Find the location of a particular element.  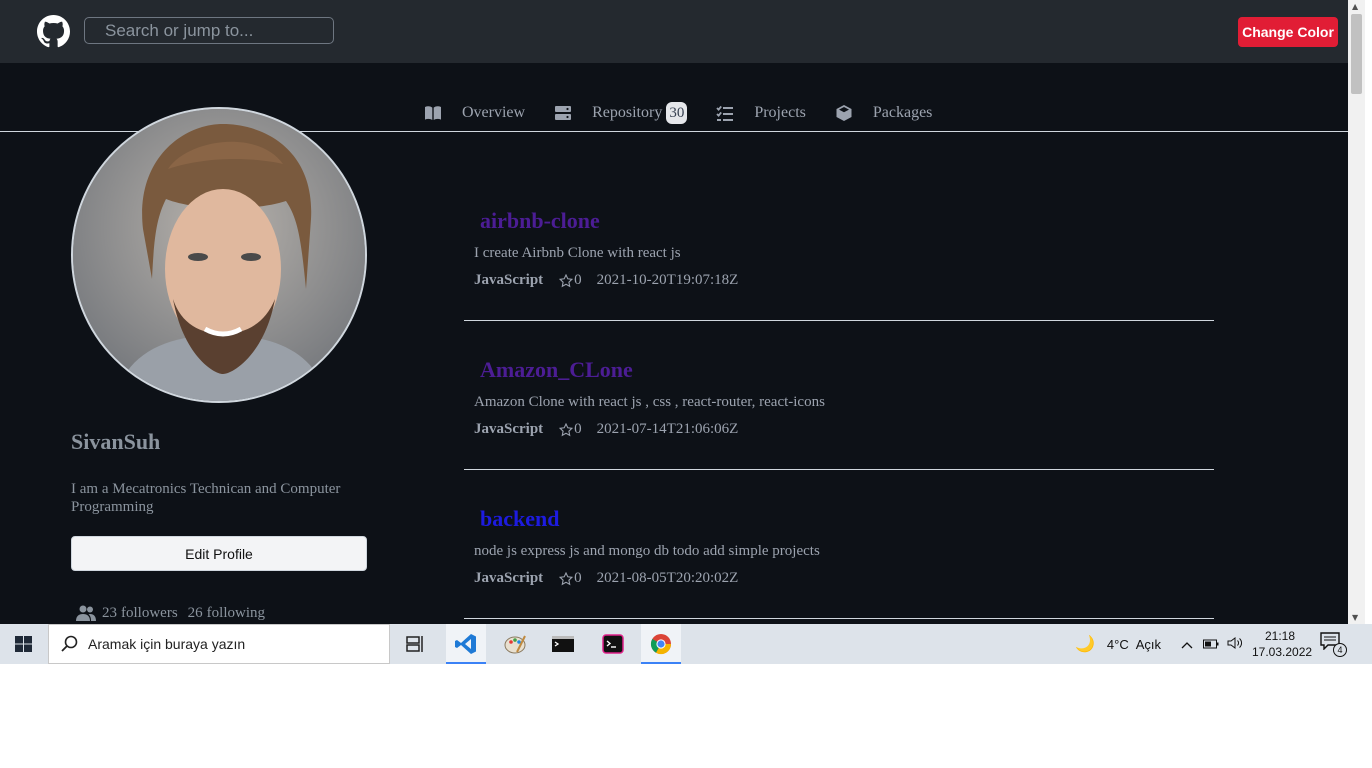

clock-time: 21:18 is located at coordinates (1280, 636).